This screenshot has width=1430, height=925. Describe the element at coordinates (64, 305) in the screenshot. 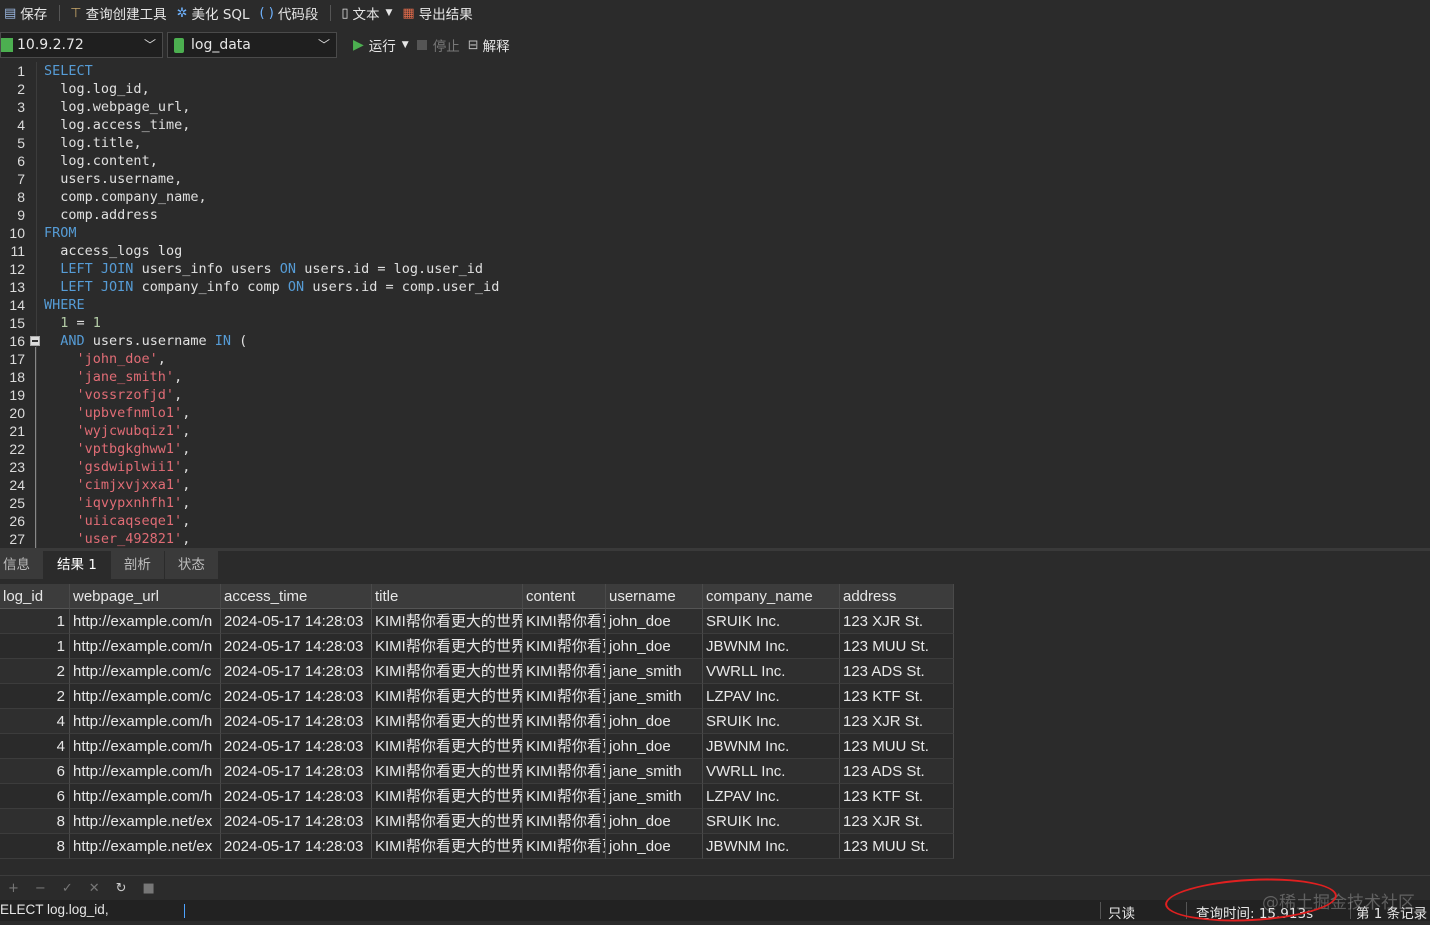

I see `code-line: WHERE` at that location.